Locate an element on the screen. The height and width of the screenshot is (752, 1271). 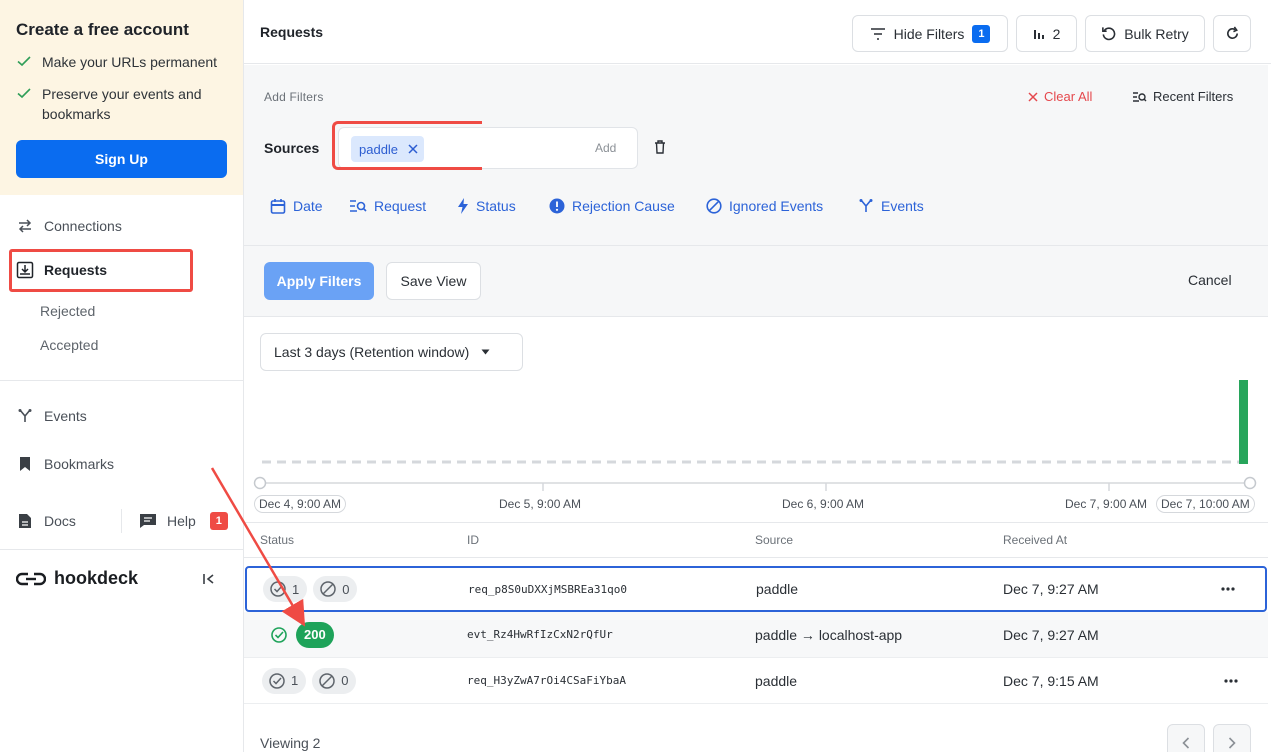
sidebar-item-accepted: Accepted is located at coordinates (69, 345).